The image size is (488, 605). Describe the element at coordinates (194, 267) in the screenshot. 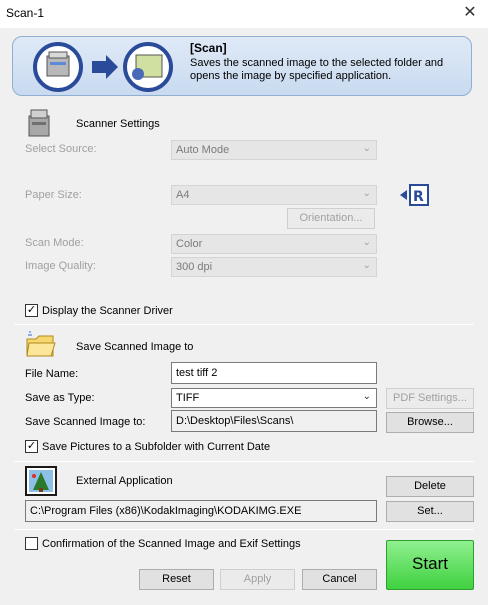

I see `image-quality-value: 300 dpi` at that location.